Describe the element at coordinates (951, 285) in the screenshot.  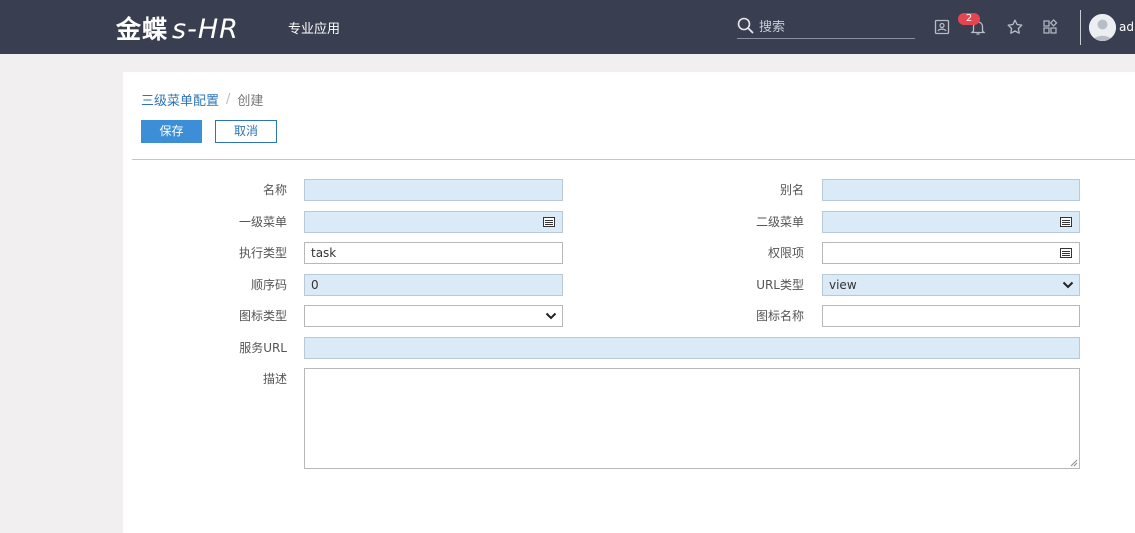
I see `url-type-select: view` at that location.